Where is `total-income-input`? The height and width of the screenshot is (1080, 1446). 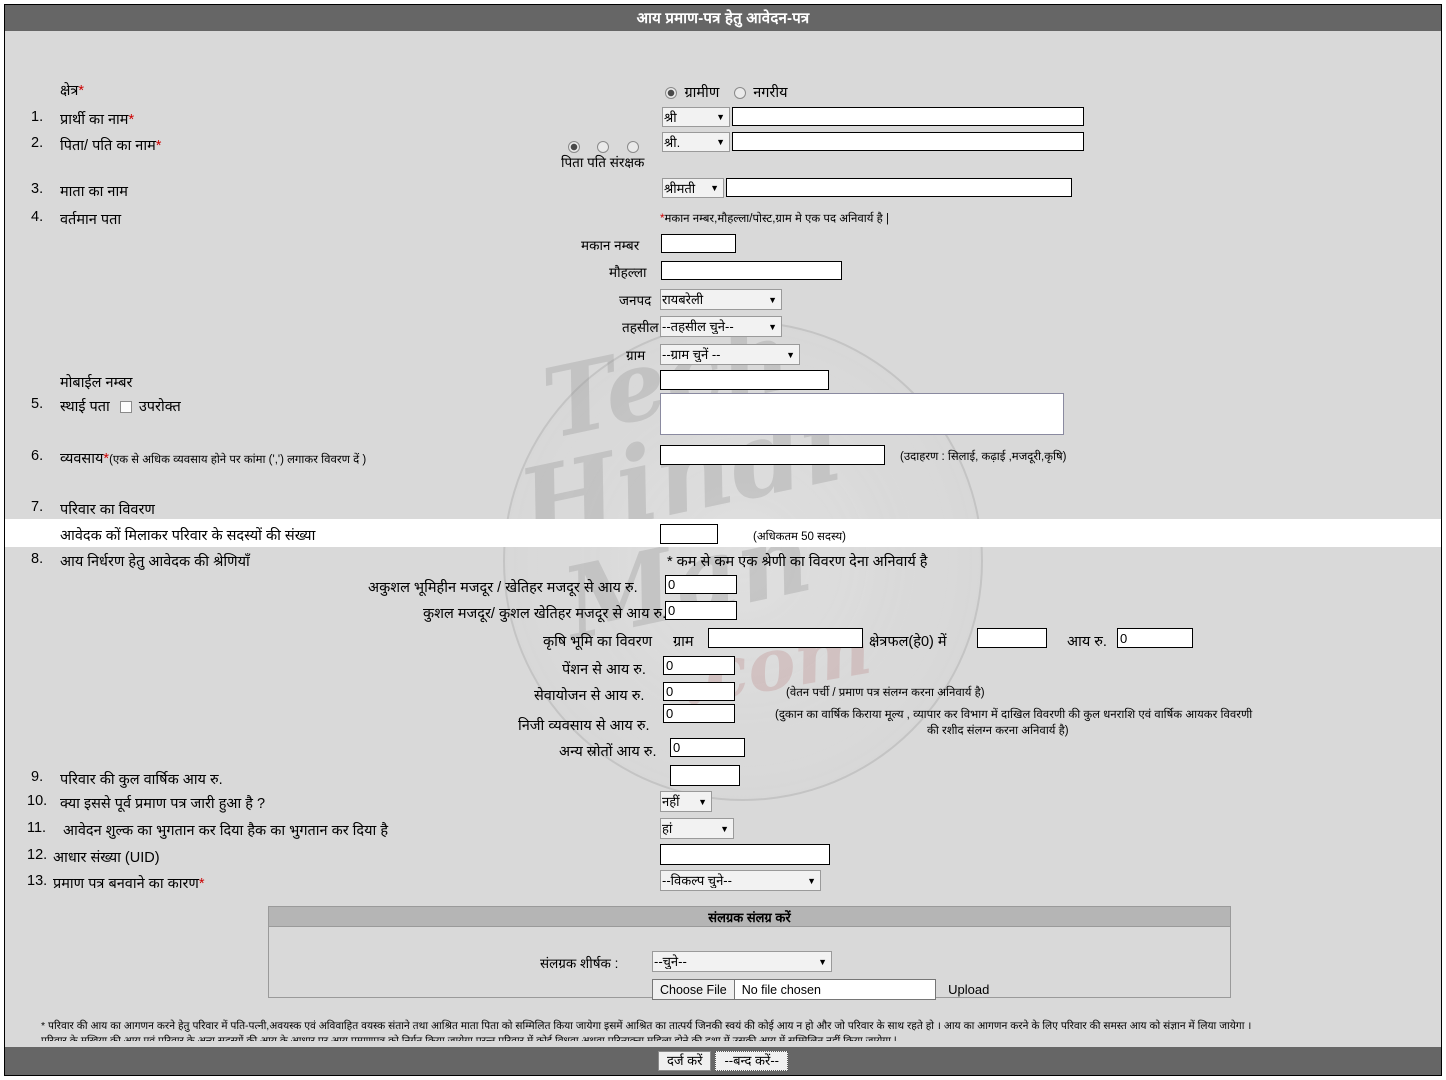 total-income-input is located at coordinates (705, 775).